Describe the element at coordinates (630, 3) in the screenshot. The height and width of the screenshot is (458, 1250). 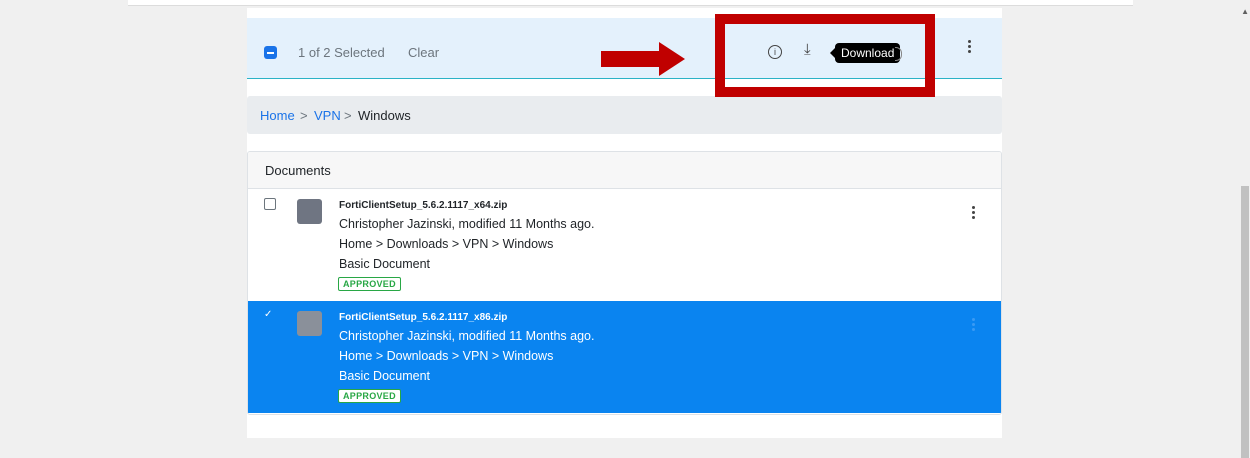
I see `top-divider` at that location.